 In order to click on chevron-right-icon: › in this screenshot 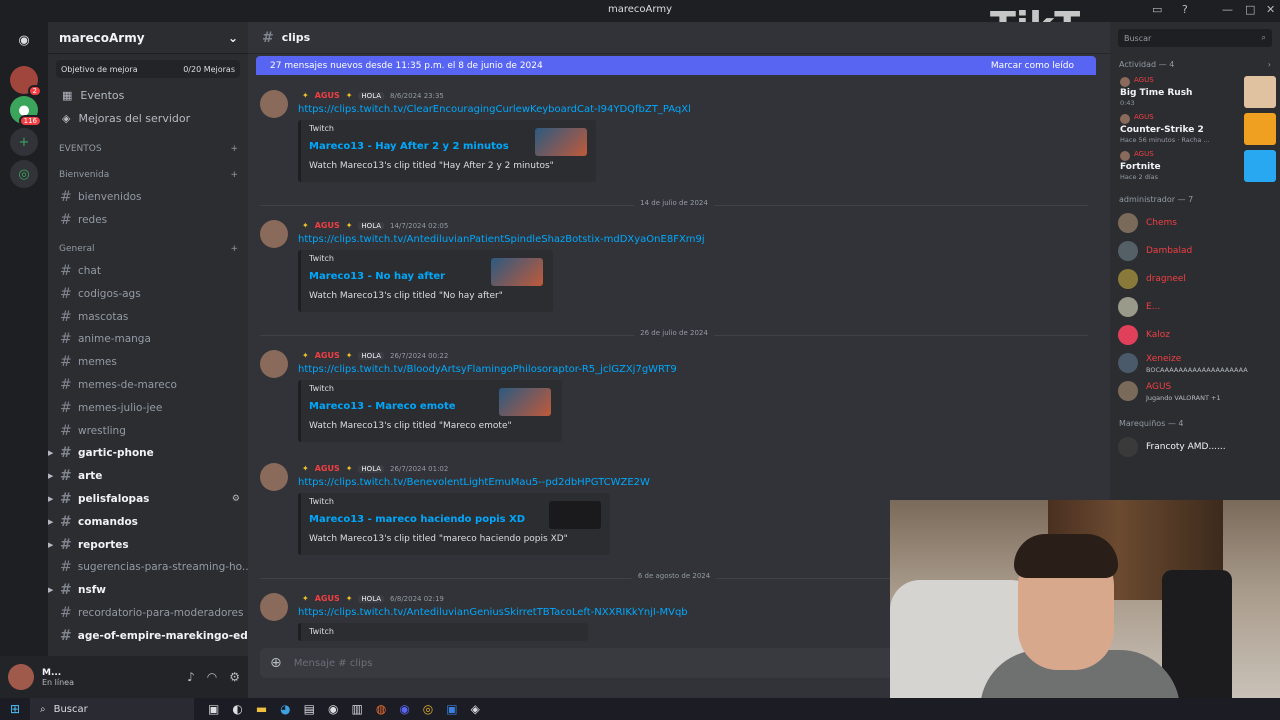, I will do `click(1269, 64)`.